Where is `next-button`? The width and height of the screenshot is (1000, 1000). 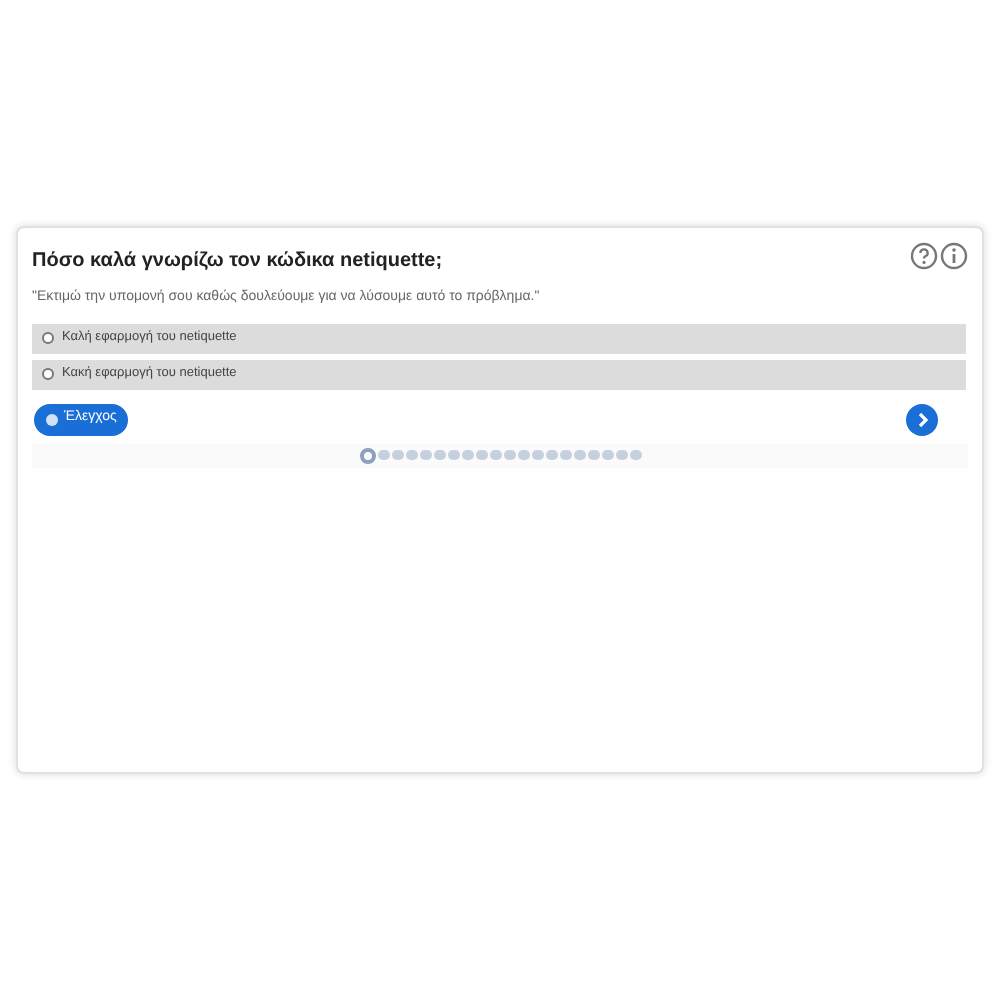
next-button is located at coordinates (922, 419).